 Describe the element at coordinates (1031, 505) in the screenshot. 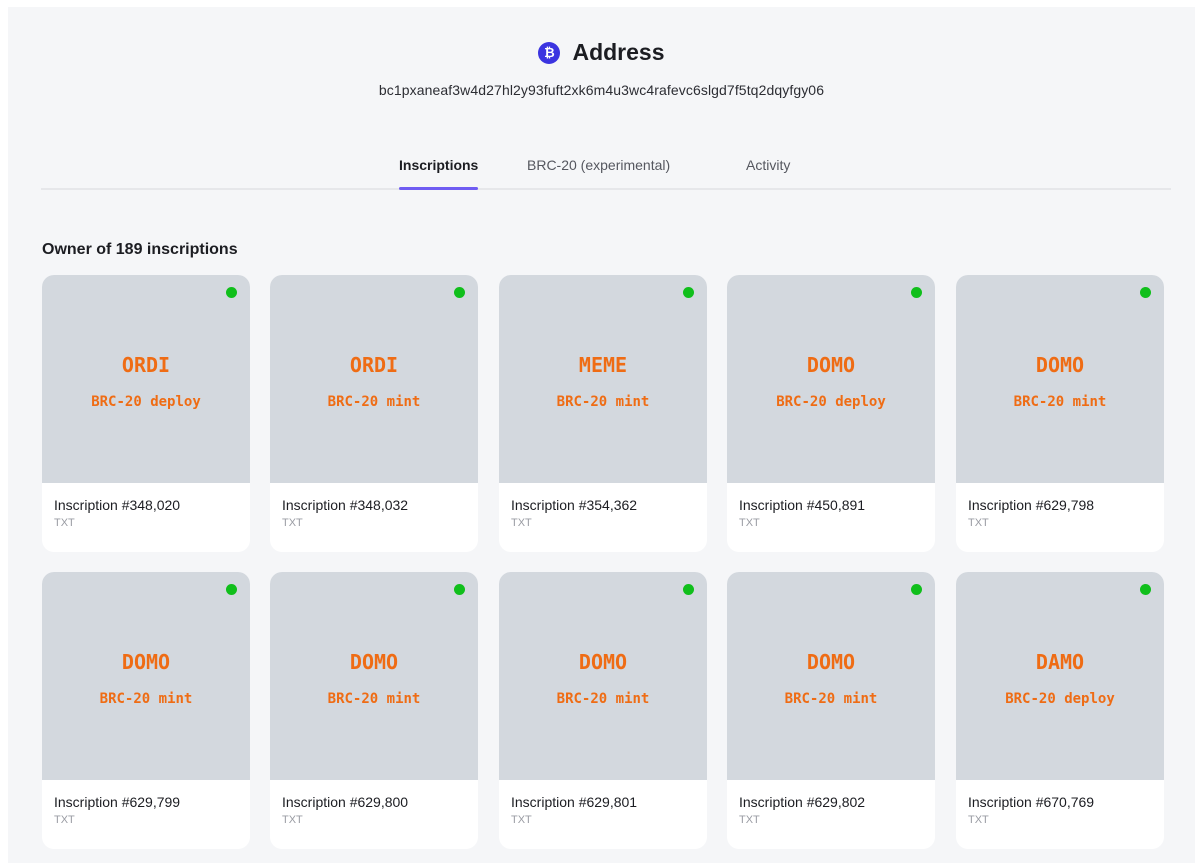

I see `card-inscription-number: Inscription #629,798` at that location.